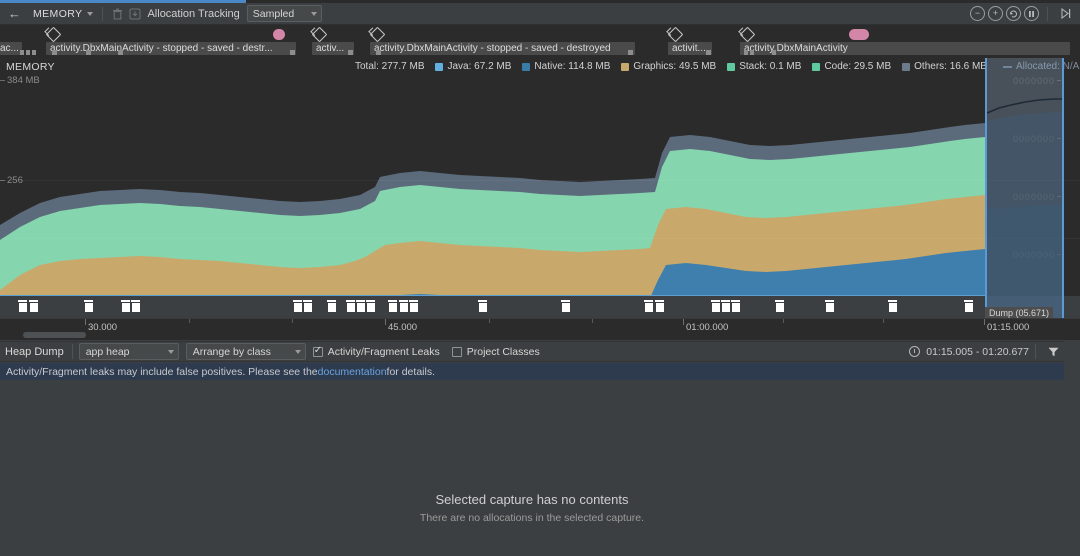  Describe the element at coordinates (135, 14) in the screenshot. I see `save-icon` at that location.